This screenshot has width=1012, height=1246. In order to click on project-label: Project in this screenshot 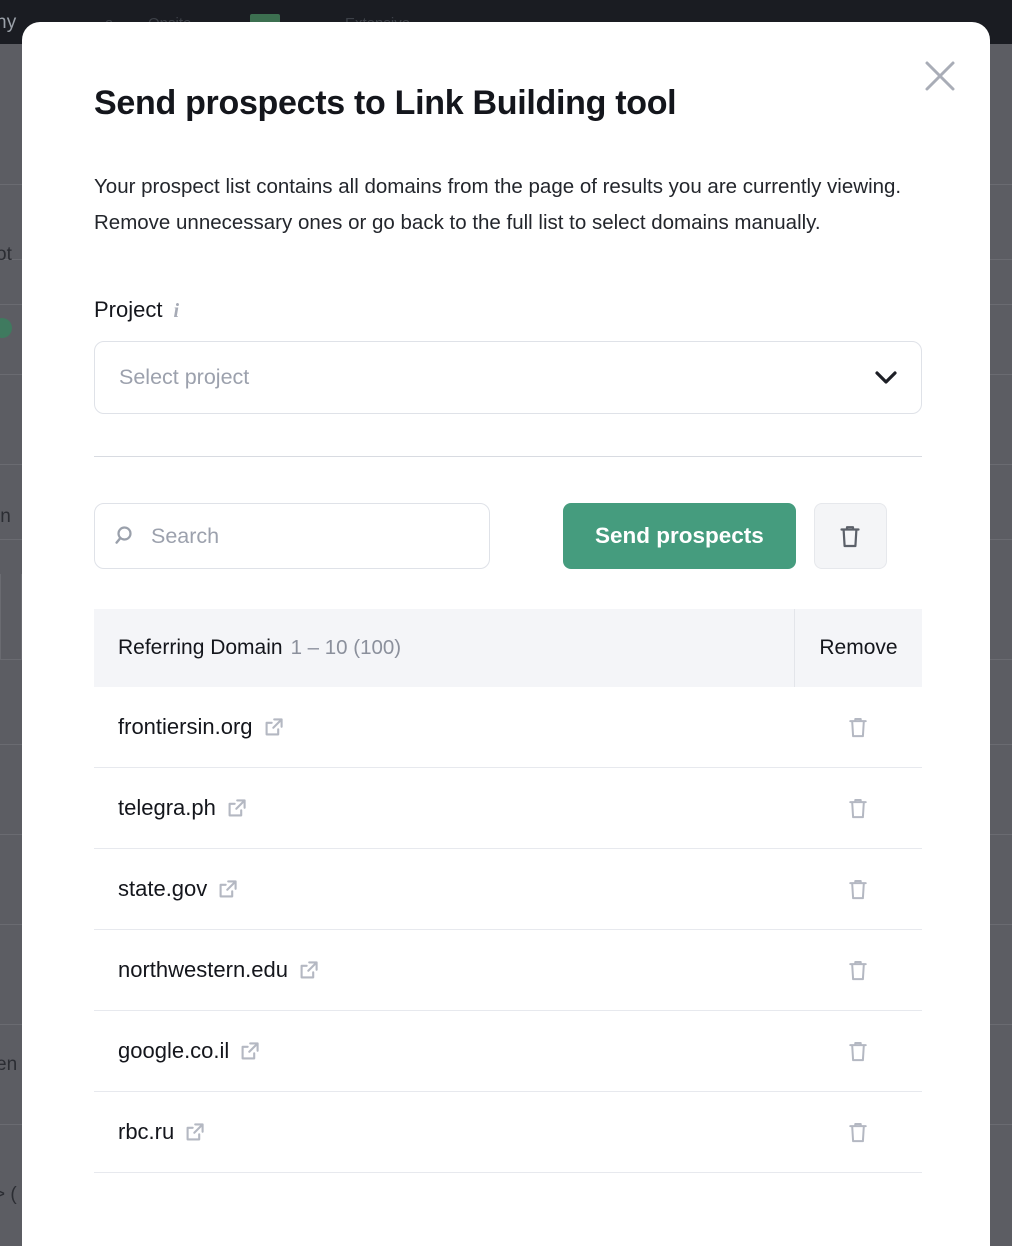, I will do `click(128, 310)`.